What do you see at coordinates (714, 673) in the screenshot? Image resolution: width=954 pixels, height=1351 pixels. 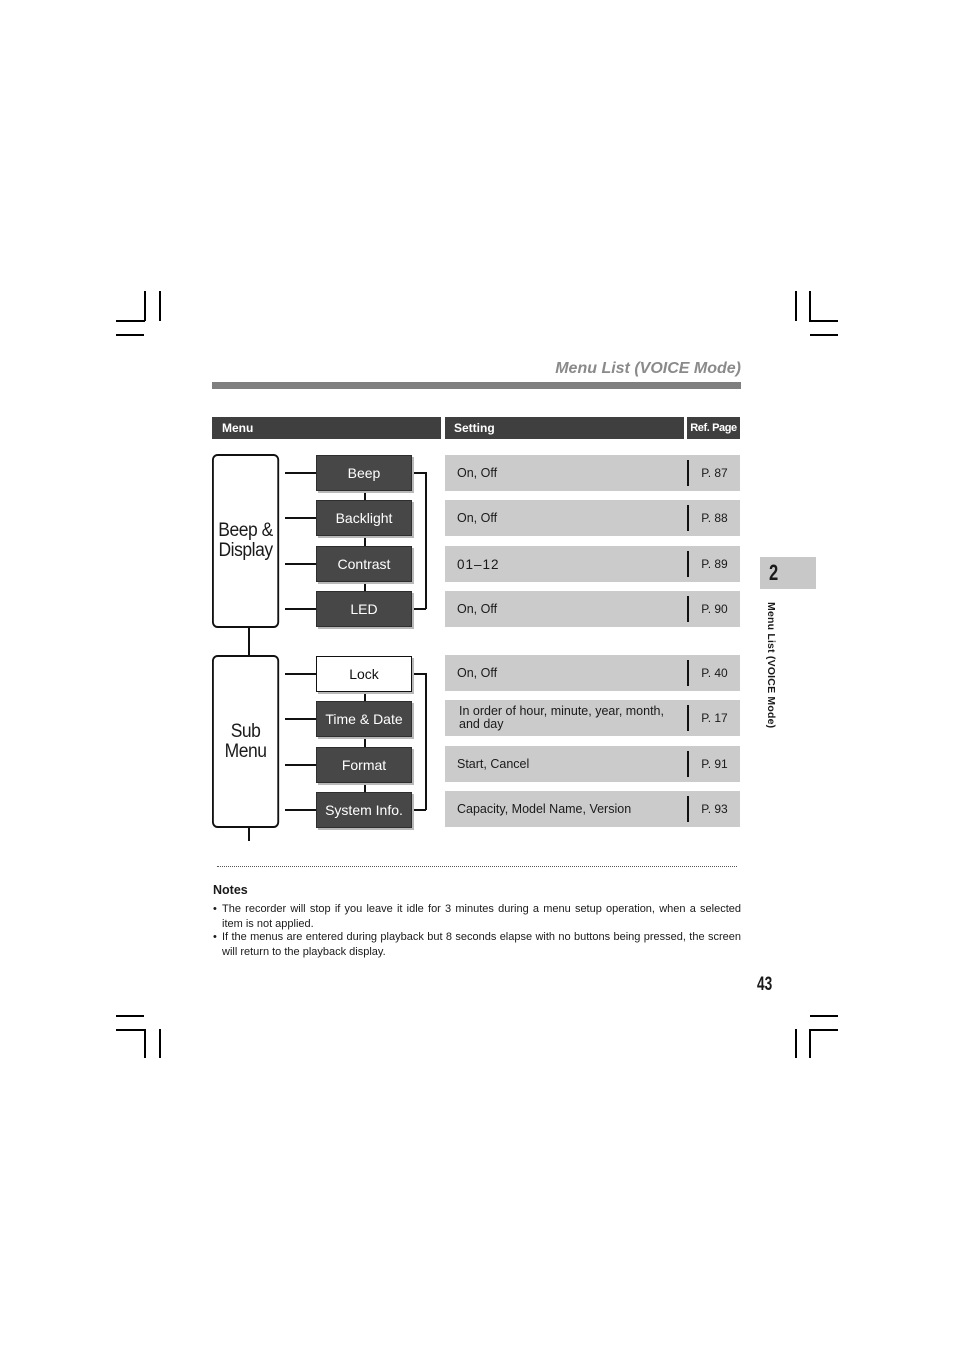 I see `ref-page: P. 40` at bounding box center [714, 673].